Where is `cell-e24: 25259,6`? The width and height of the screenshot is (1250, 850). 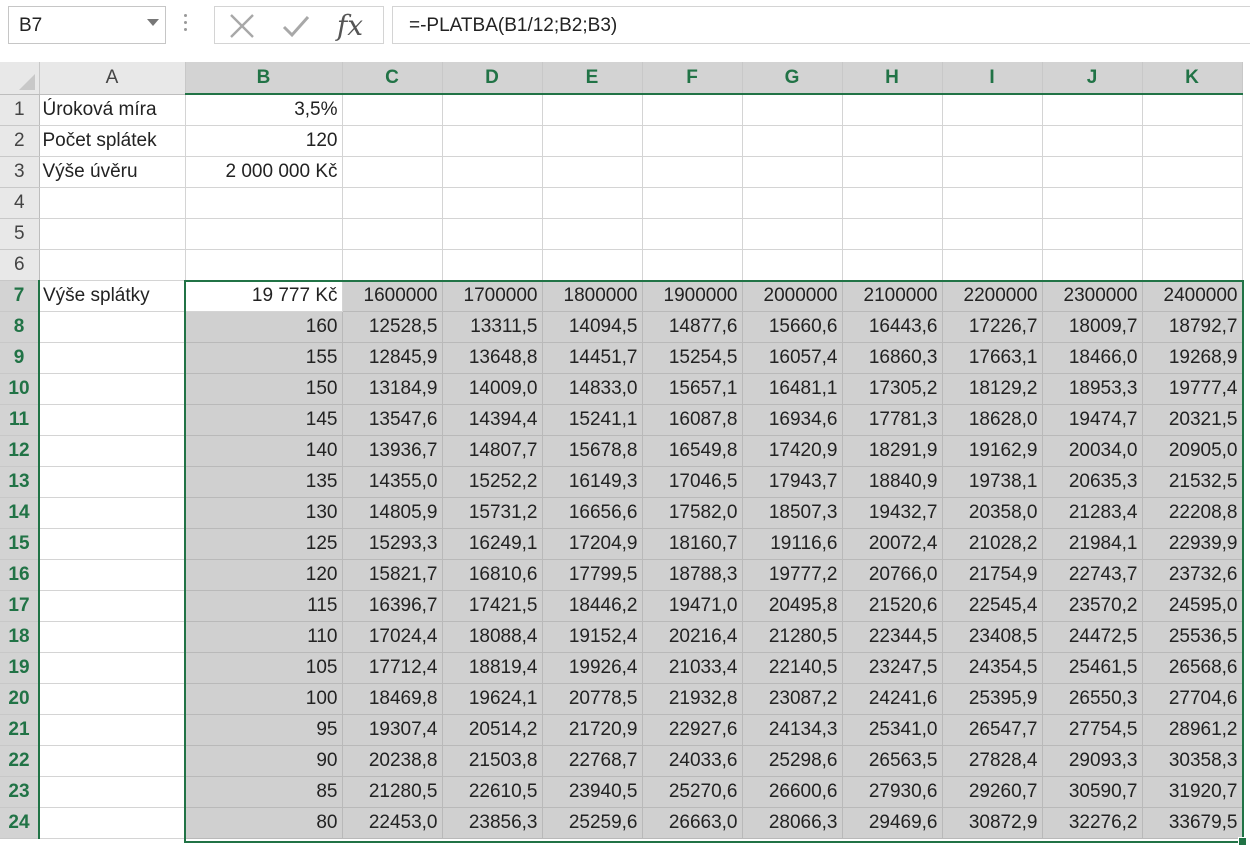 cell-e24: 25259,6 is located at coordinates (592, 823).